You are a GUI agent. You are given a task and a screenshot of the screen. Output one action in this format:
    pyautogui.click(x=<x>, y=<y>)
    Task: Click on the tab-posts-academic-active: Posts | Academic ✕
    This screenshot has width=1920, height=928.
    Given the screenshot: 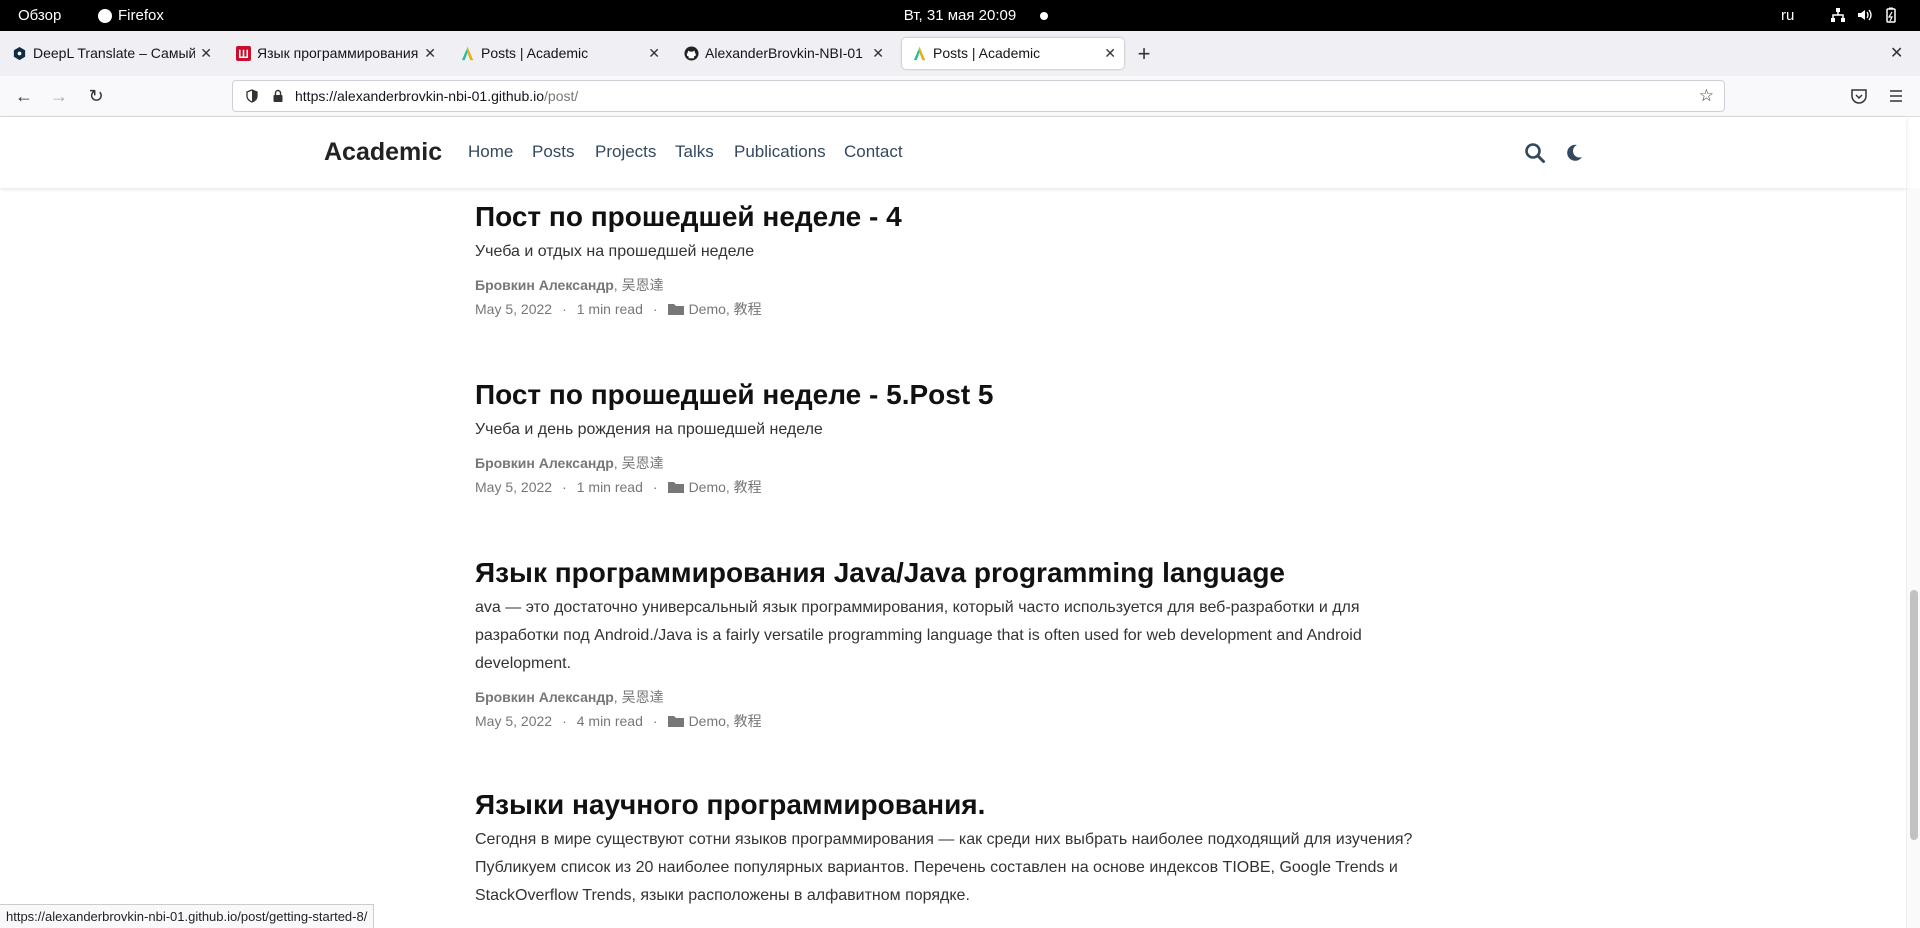 What is the action you would take?
    pyautogui.click(x=1013, y=53)
    